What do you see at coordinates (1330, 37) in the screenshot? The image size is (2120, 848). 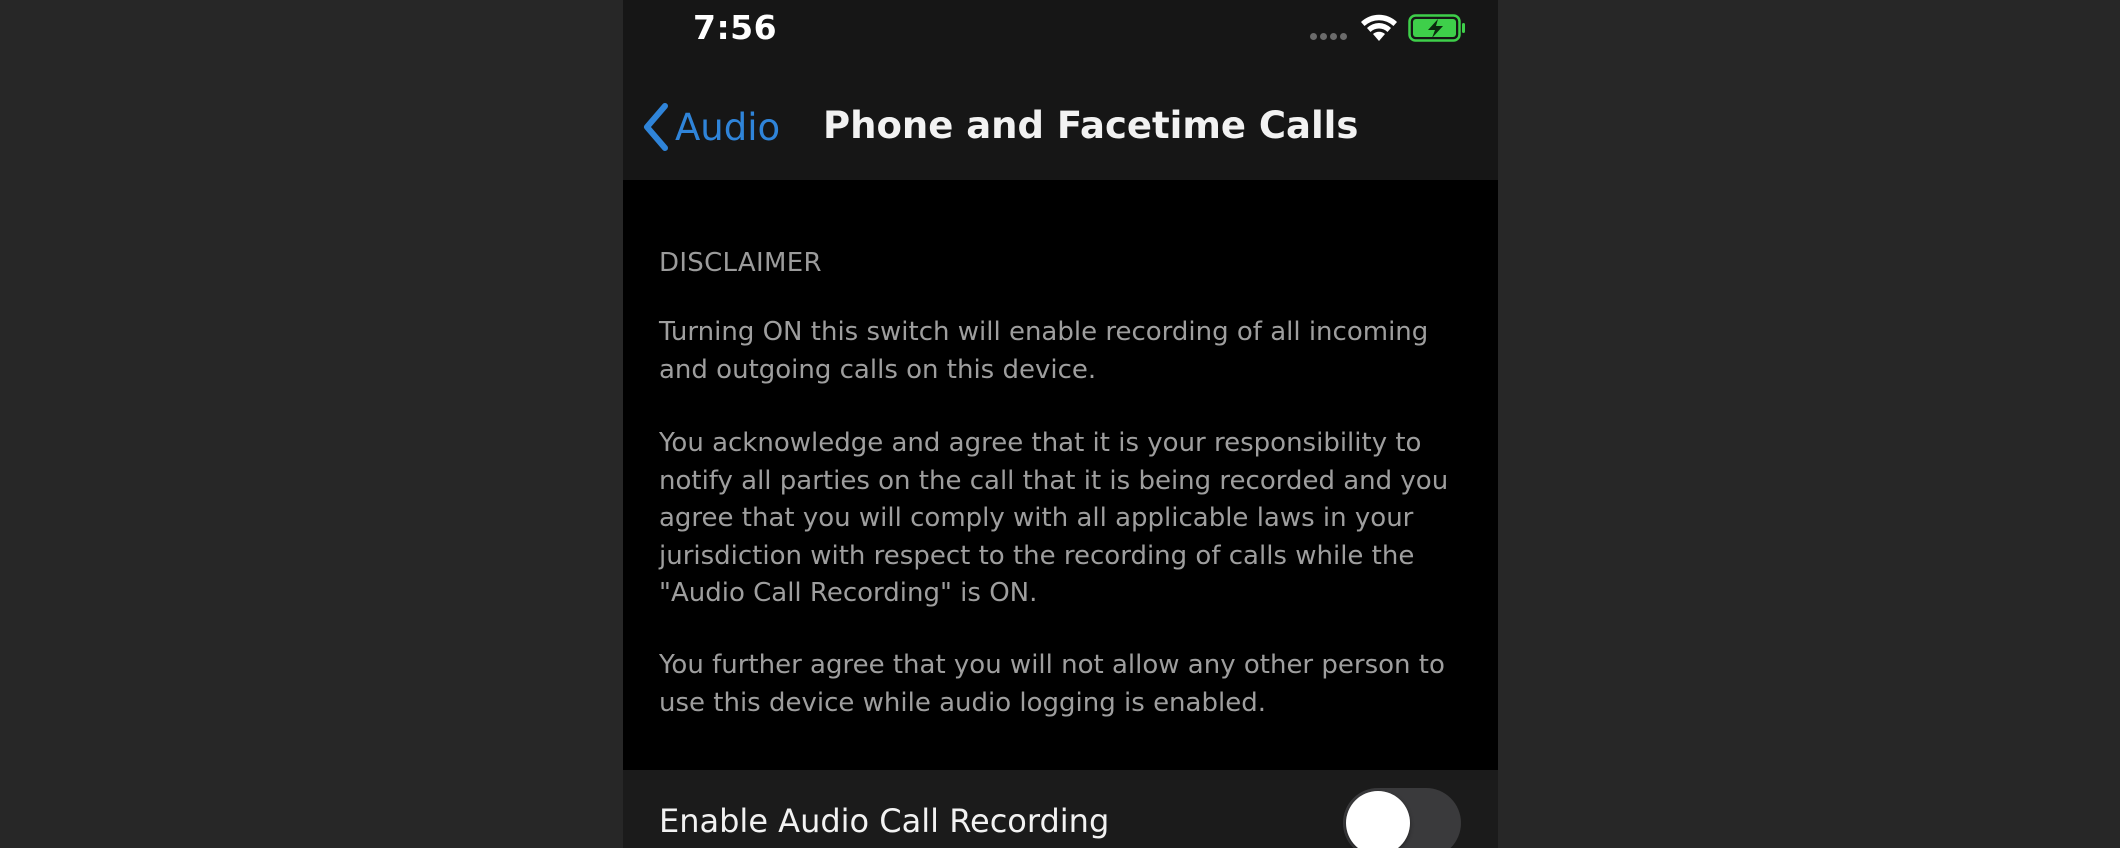 I see `cellular-signal-icon` at bounding box center [1330, 37].